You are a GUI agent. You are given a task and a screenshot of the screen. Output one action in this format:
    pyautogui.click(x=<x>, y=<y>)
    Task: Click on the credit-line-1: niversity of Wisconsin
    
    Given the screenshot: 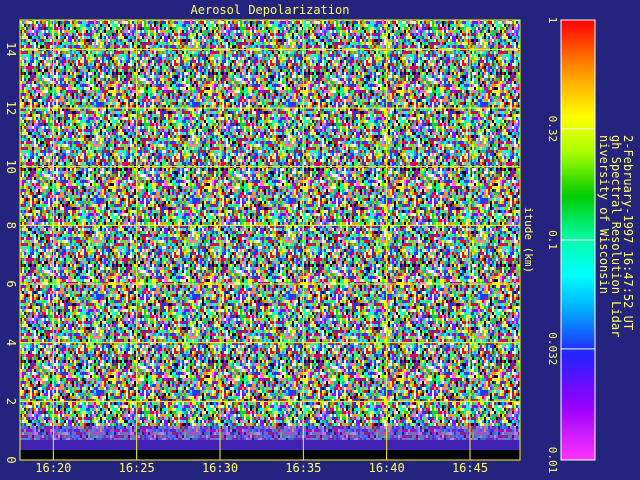 What is the action you would take?
    pyautogui.click(x=604, y=214)
    